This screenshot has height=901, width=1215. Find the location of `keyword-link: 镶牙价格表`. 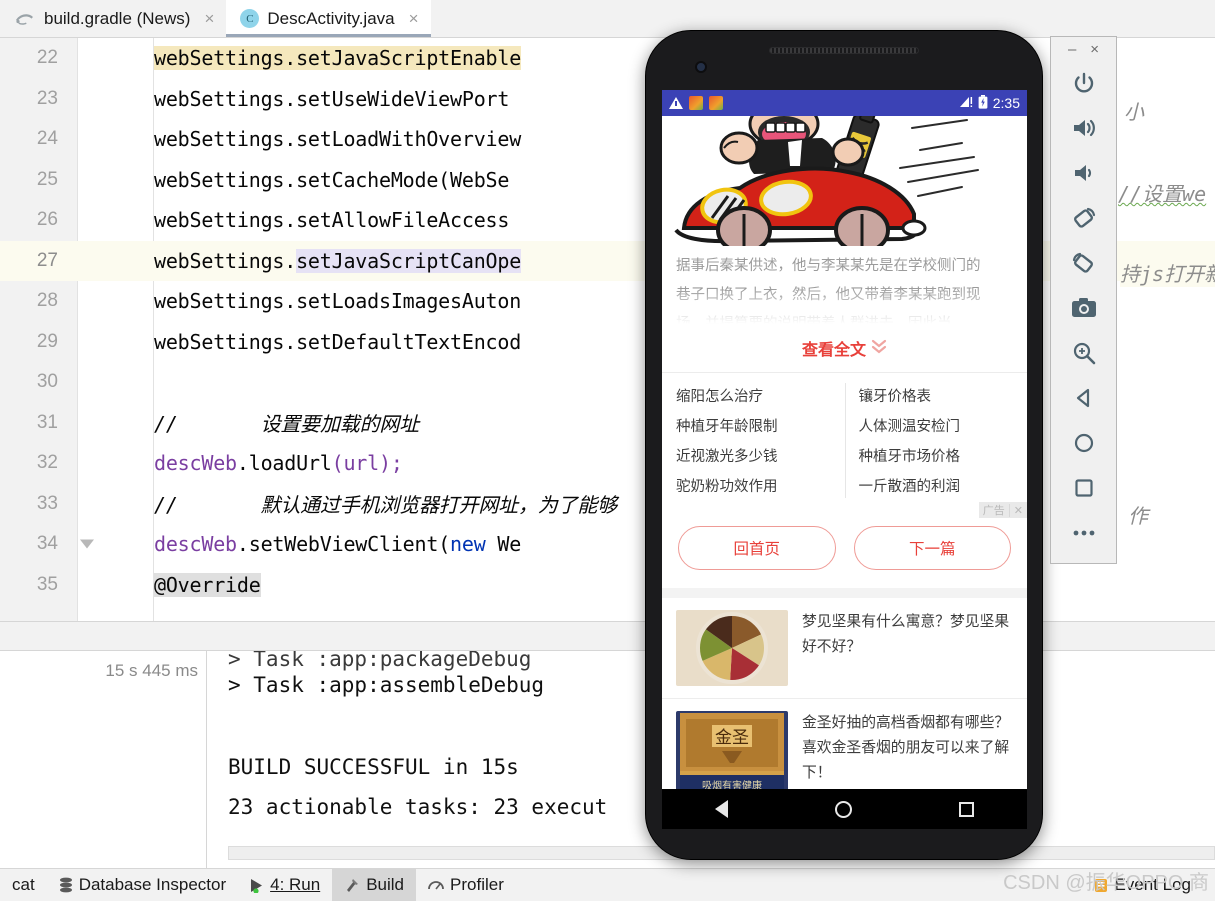

keyword-link: 镶牙价格表 is located at coordinates (936, 397).